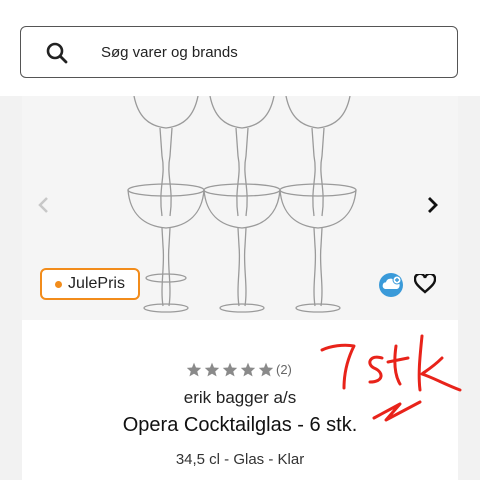  I want to click on search-input: Søg varer og brands, so click(169, 52).